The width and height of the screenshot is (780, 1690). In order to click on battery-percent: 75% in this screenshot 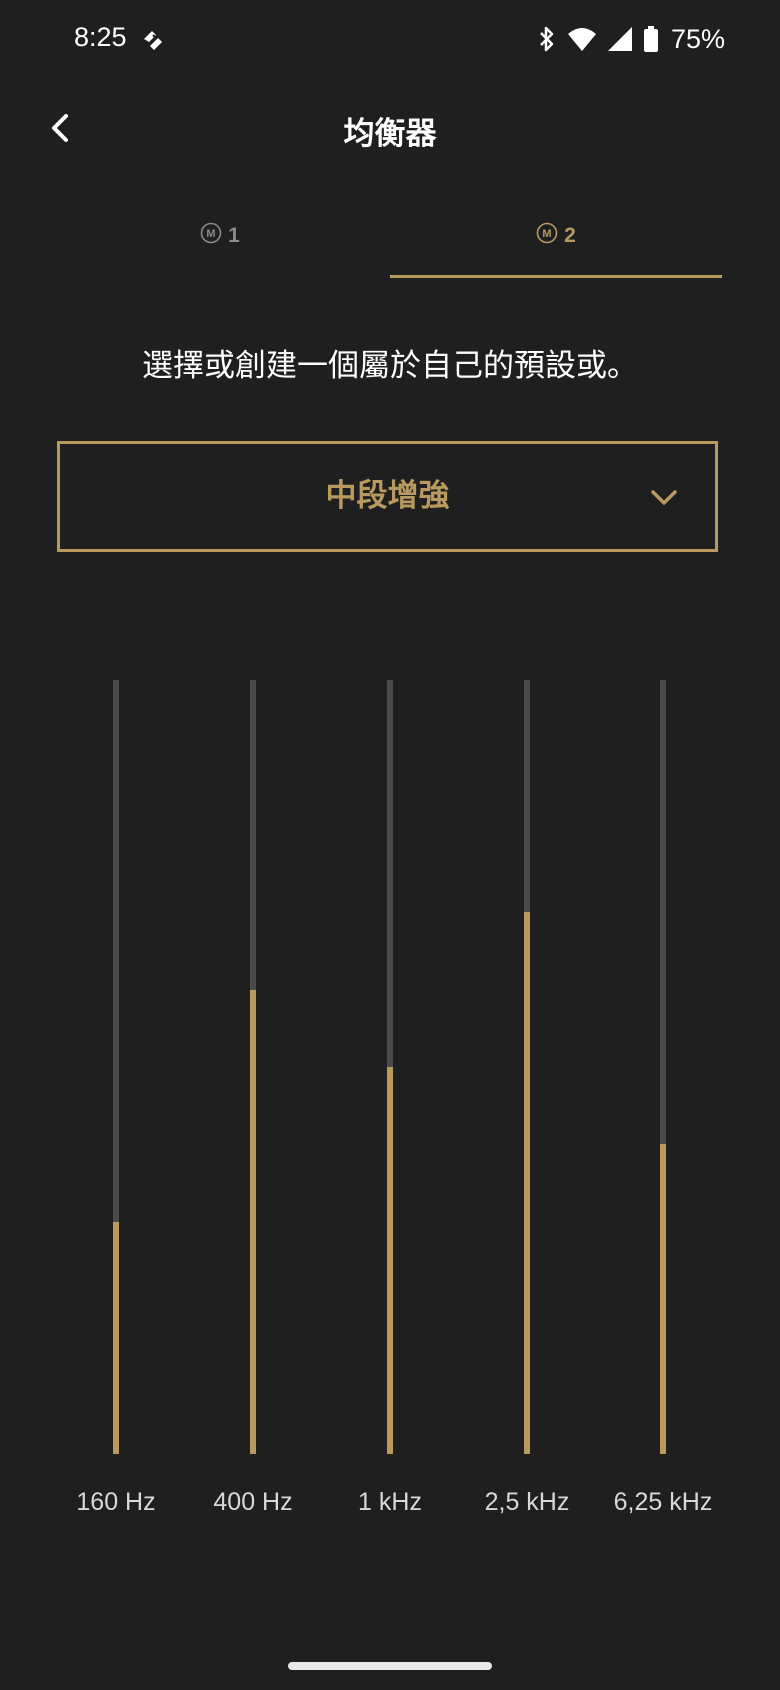, I will do `click(697, 38)`.